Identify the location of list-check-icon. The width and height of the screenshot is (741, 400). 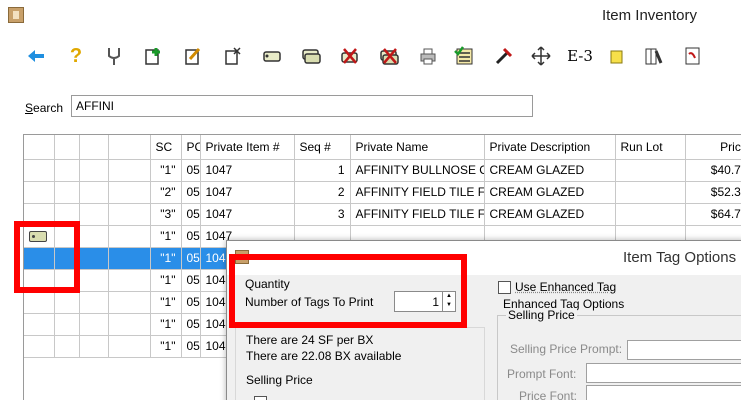
(464, 56).